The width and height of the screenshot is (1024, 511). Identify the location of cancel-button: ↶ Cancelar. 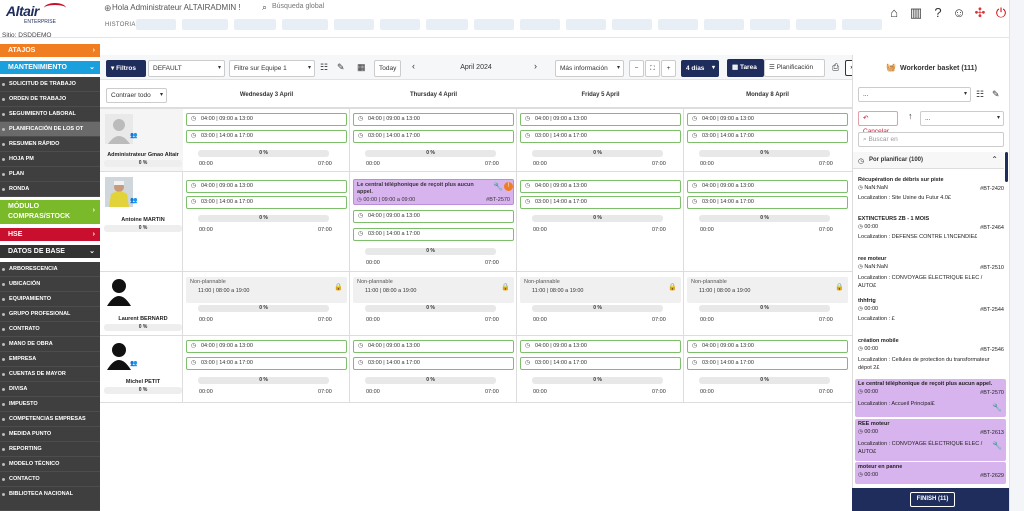
(878, 123).